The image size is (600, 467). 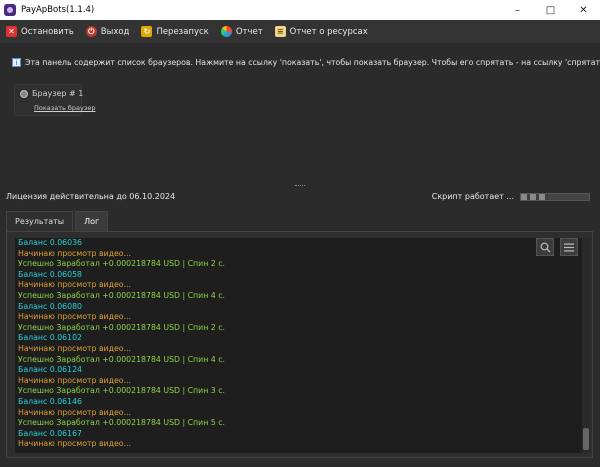 I want to click on app-logo-icon, so click(x=10, y=10).